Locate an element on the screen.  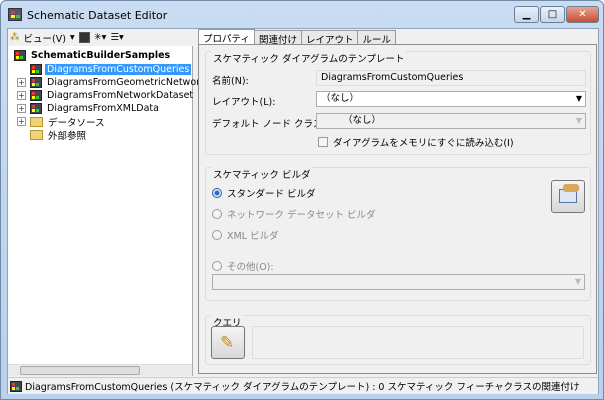
radio-other-builder: その他(O): is located at coordinates (243, 266).